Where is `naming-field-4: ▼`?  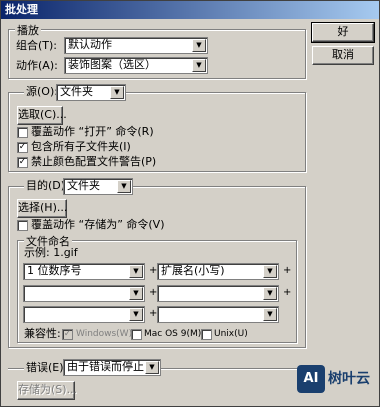
naming-field-4: ▼ is located at coordinates (218, 293).